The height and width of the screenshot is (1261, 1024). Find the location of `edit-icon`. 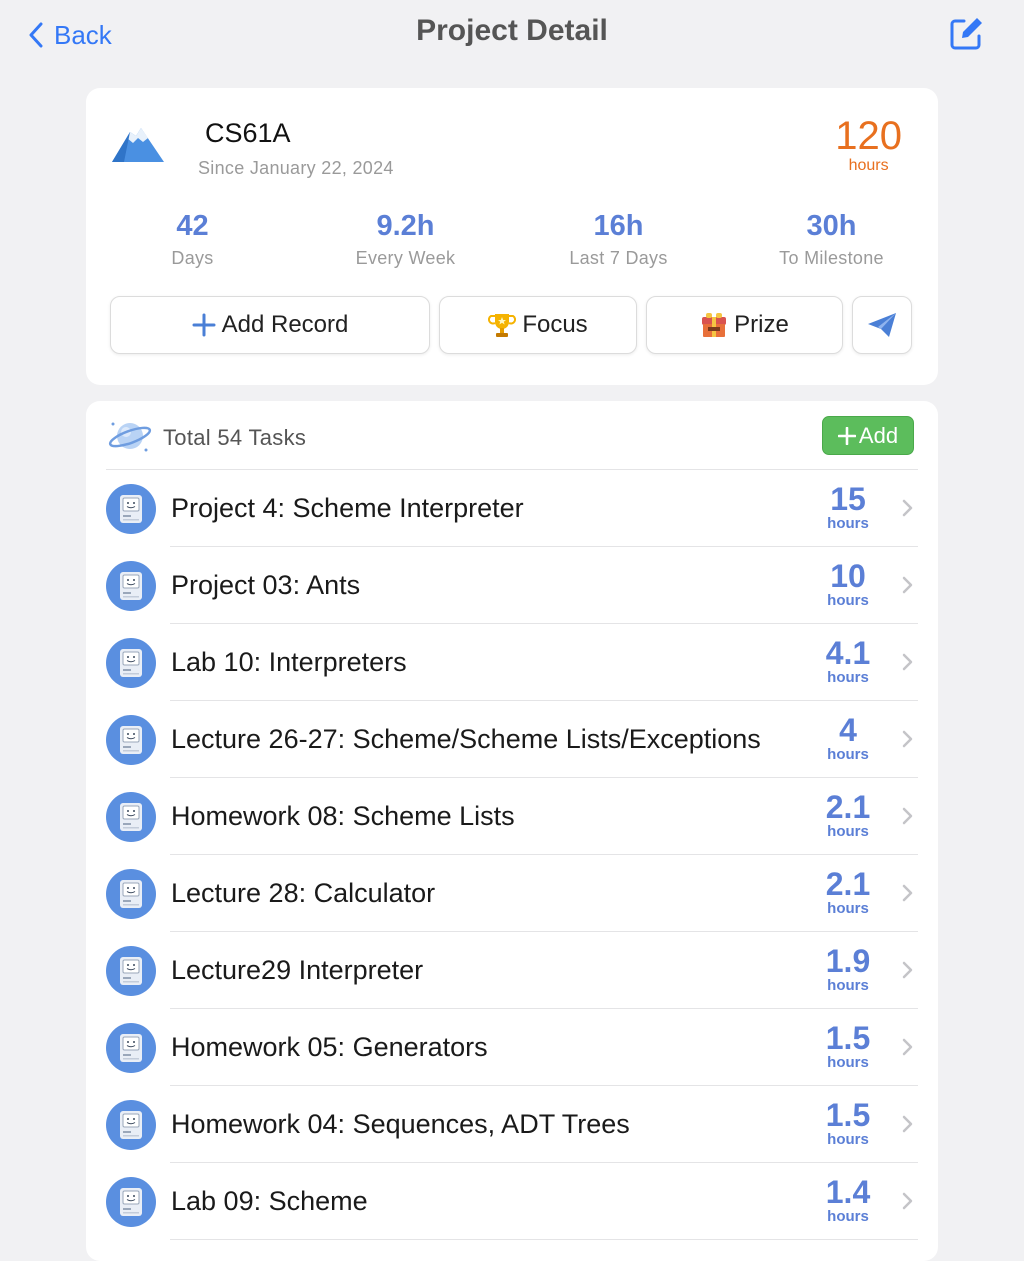

edit-icon is located at coordinates (966, 34).